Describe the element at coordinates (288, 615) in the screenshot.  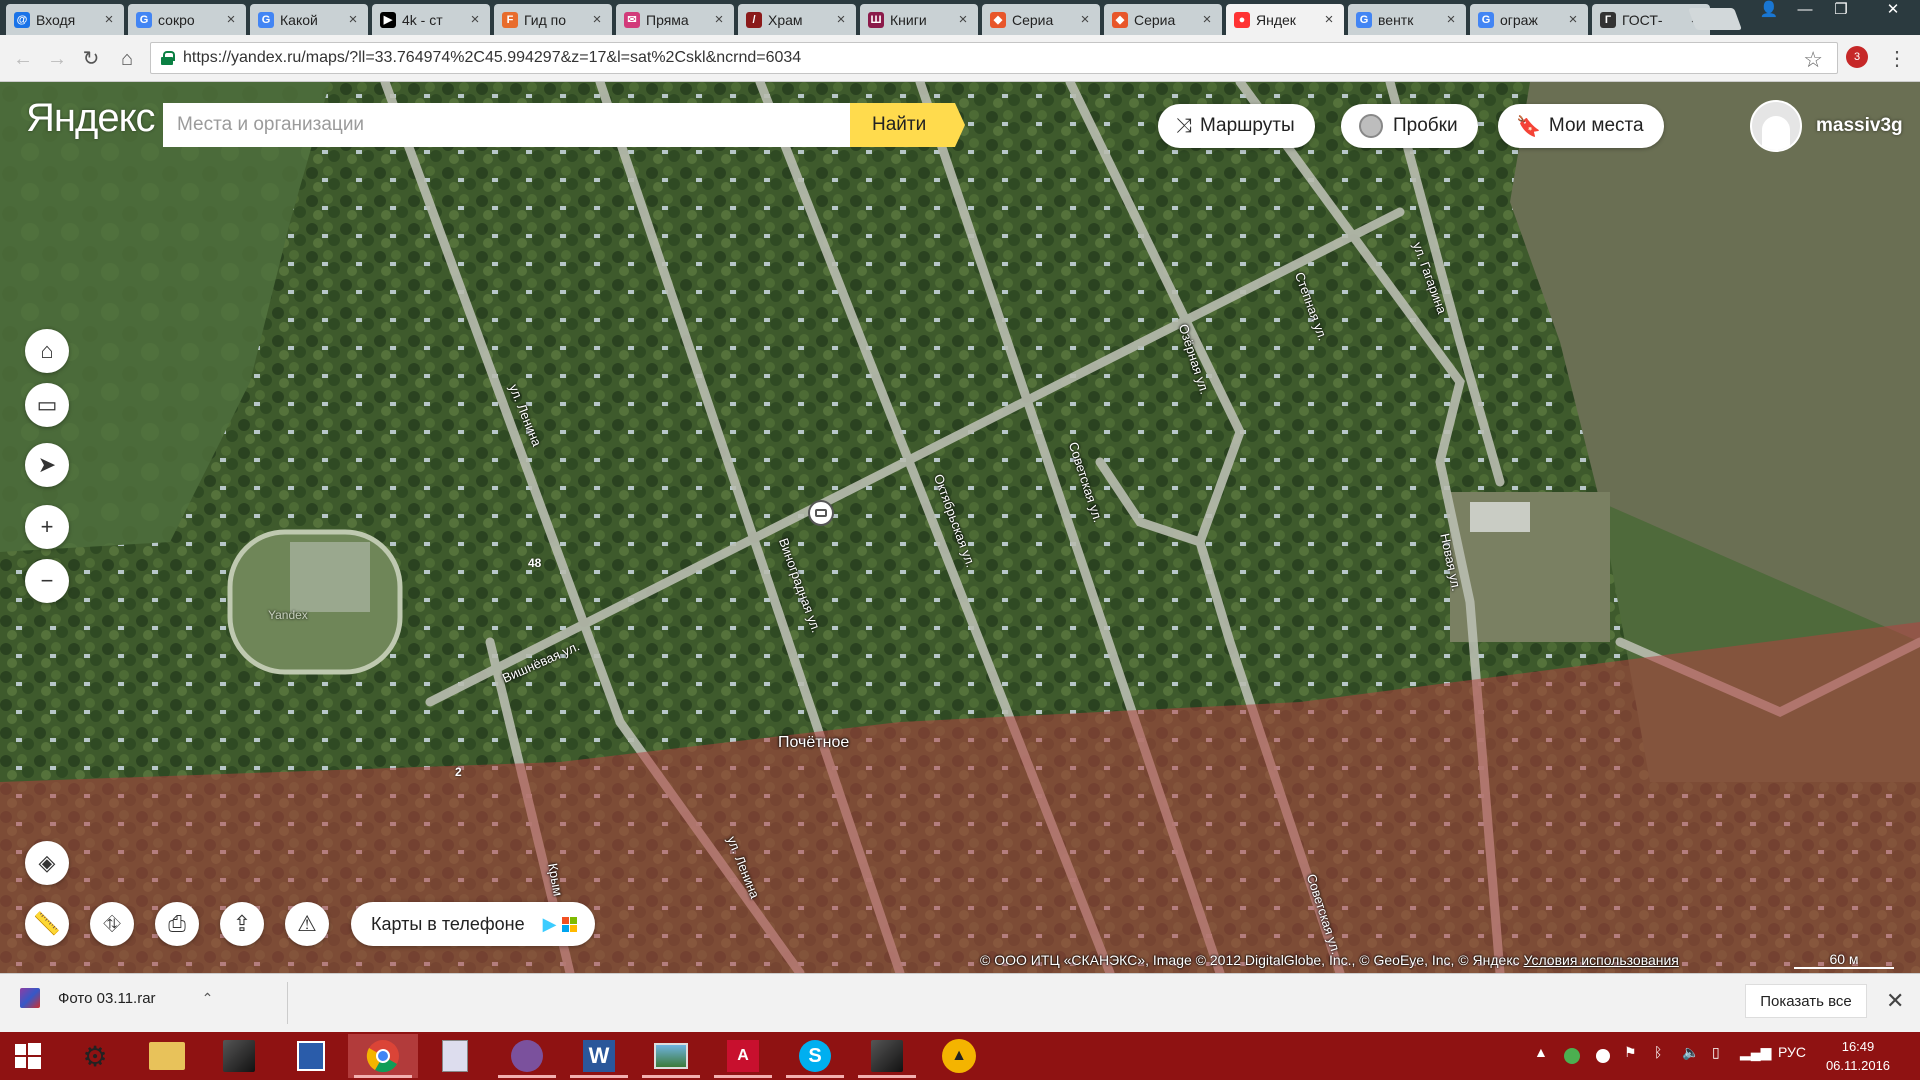
I see `map-watermark: Yandex` at that location.